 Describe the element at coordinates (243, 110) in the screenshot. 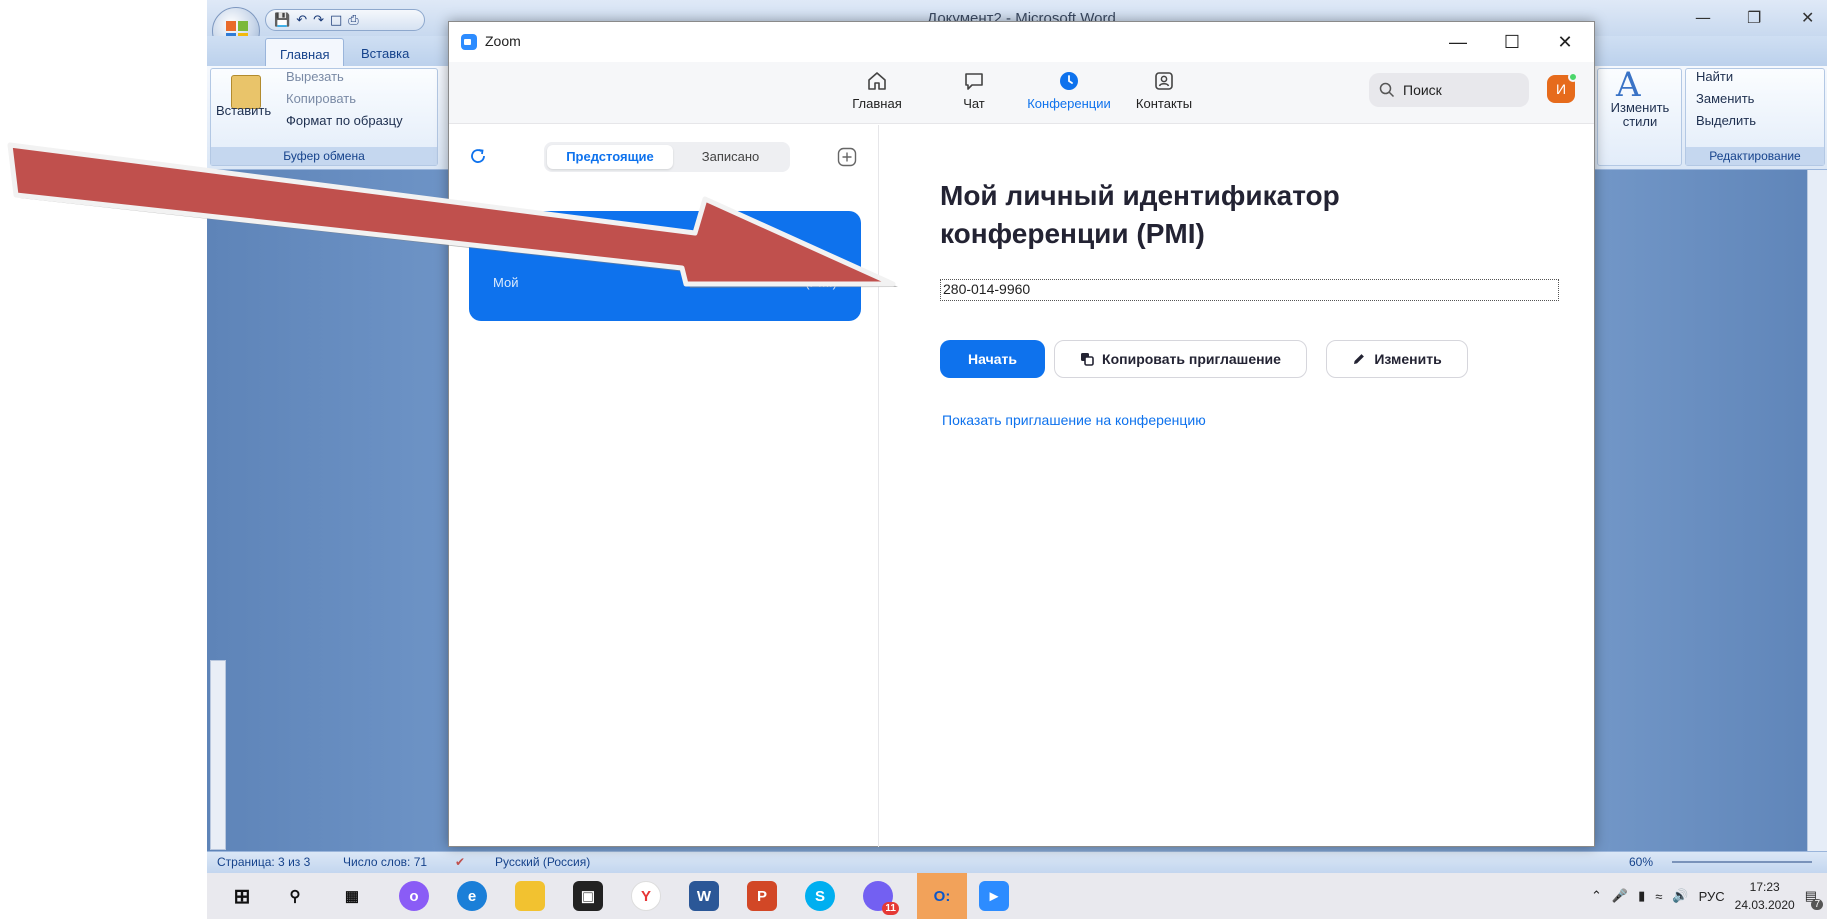

I see `paste-button: Вставить` at that location.